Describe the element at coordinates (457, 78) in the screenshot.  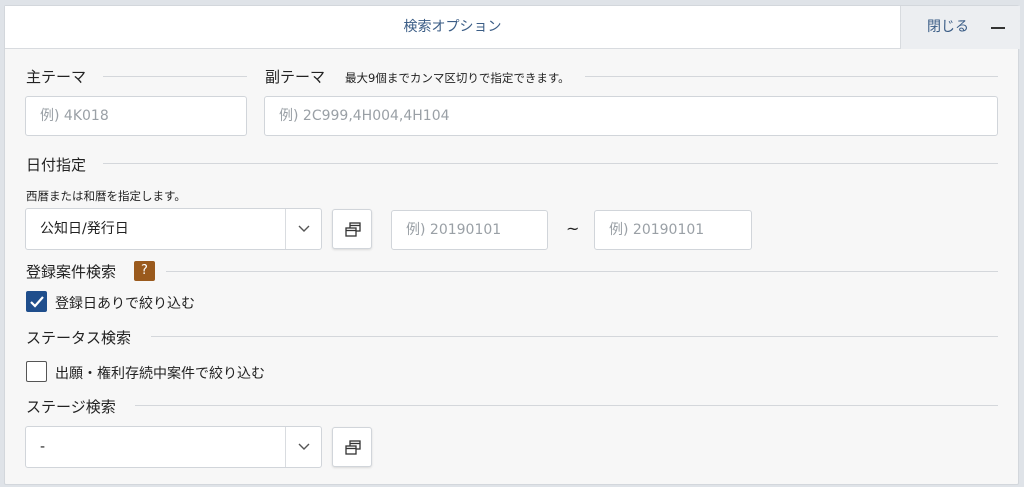
I see `sub-theme-note: 最大9個までカンマ区切りで指定できます。` at that location.